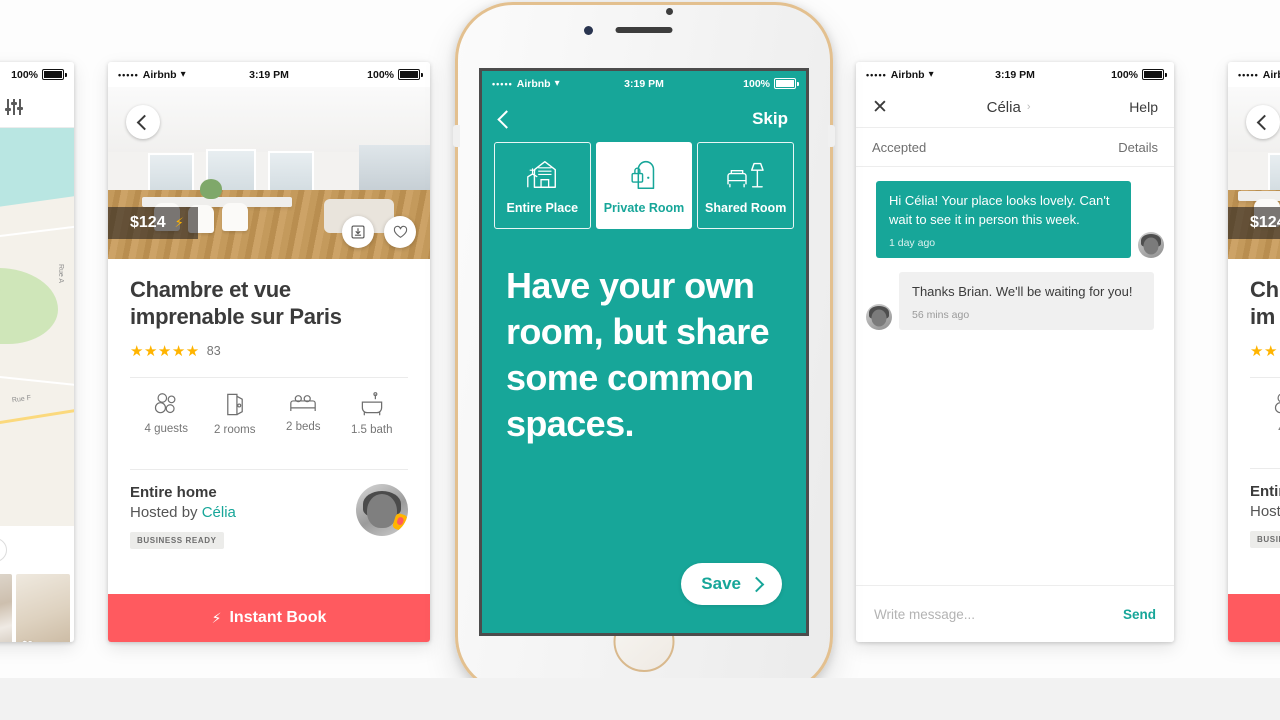 This screenshot has height=720, width=1280. What do you see at coordinates (1139, 614) in the screenshot?
I see `send-button: Send` at bounding box center [1139, 614].